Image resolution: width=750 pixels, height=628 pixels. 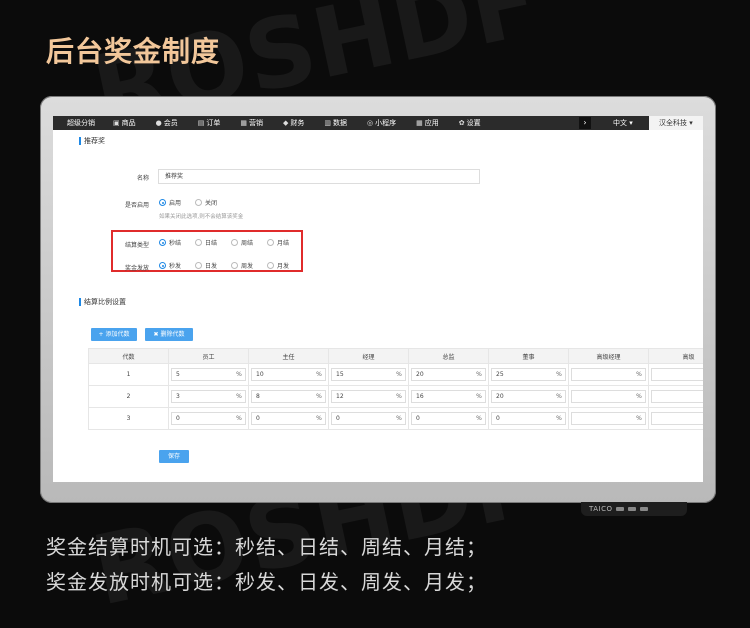 I want to click on nav-item-marketing: ▦ 营销, so click(x=251, y=123).